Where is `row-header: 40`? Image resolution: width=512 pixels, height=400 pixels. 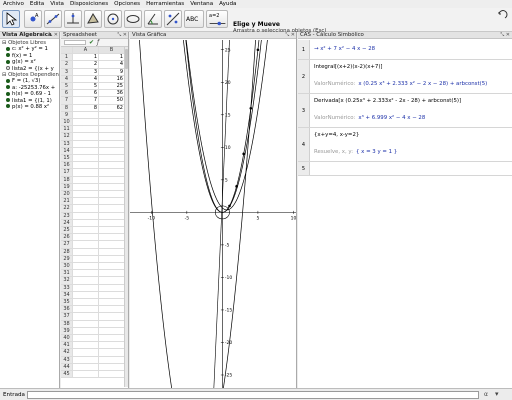 row-header: 40 is located at coordinates (67, 339).